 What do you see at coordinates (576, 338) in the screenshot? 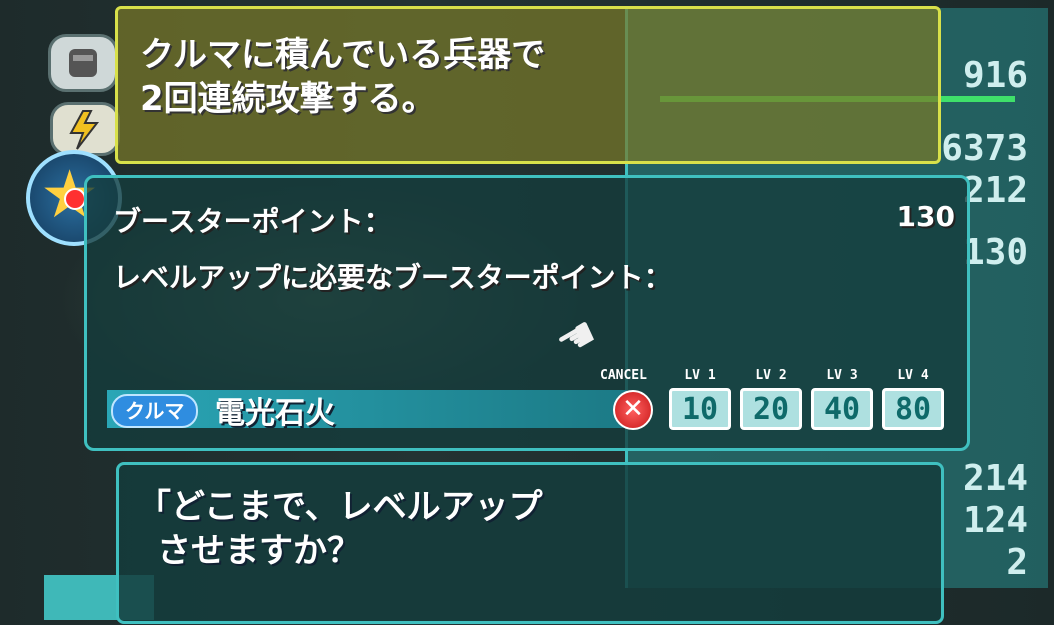
I see `pointing-hand-icon: ☚` at bounding box center [576, 338].